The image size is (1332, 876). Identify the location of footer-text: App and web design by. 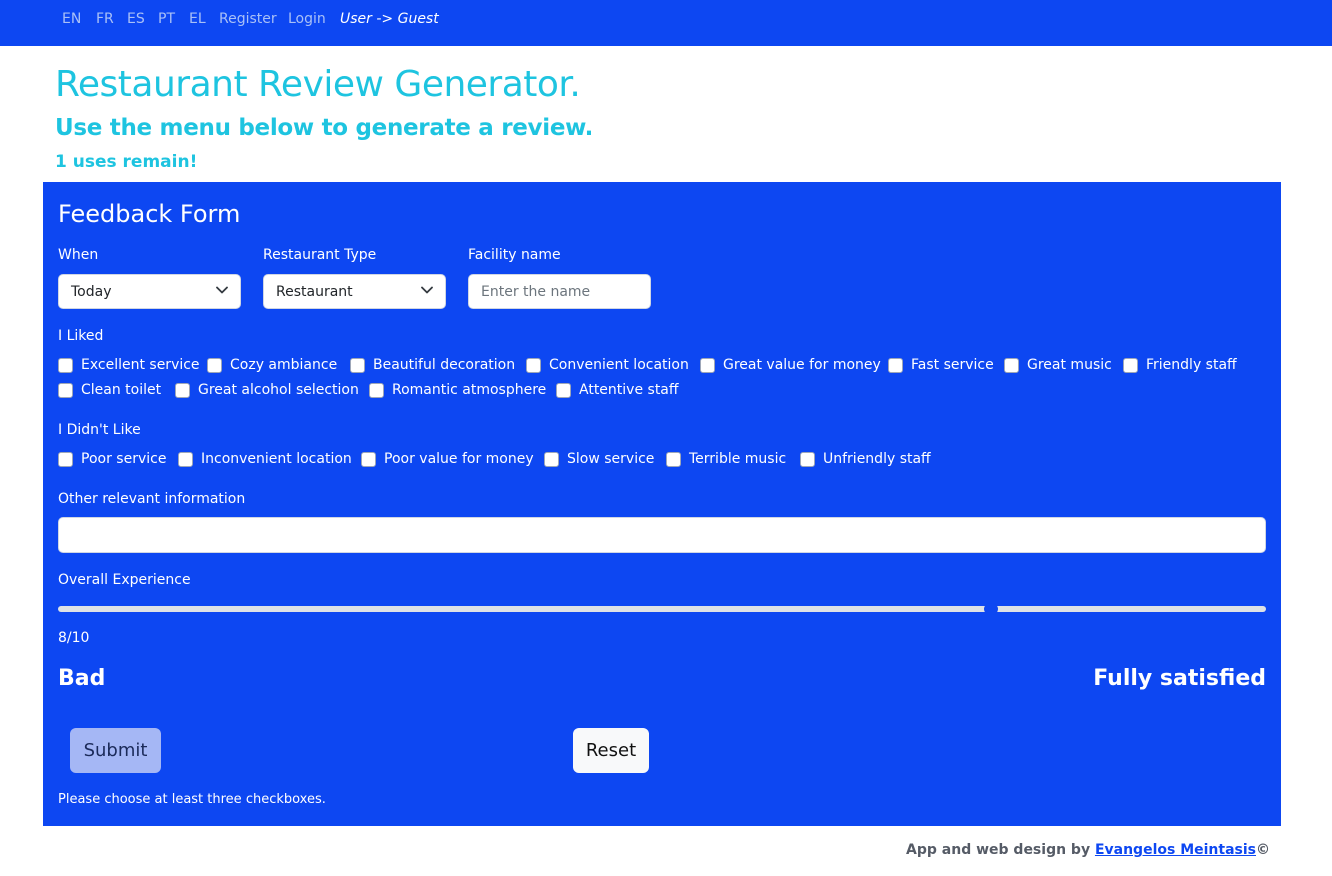
(1000, 850).